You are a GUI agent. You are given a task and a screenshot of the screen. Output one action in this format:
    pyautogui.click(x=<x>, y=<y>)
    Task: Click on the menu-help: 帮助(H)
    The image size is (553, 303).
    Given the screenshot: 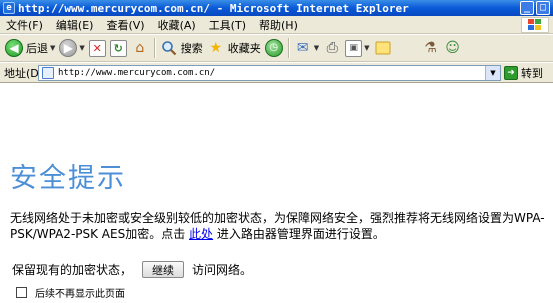 What is the action you would take?
    pyautogui.click(x=279, y=25)
    